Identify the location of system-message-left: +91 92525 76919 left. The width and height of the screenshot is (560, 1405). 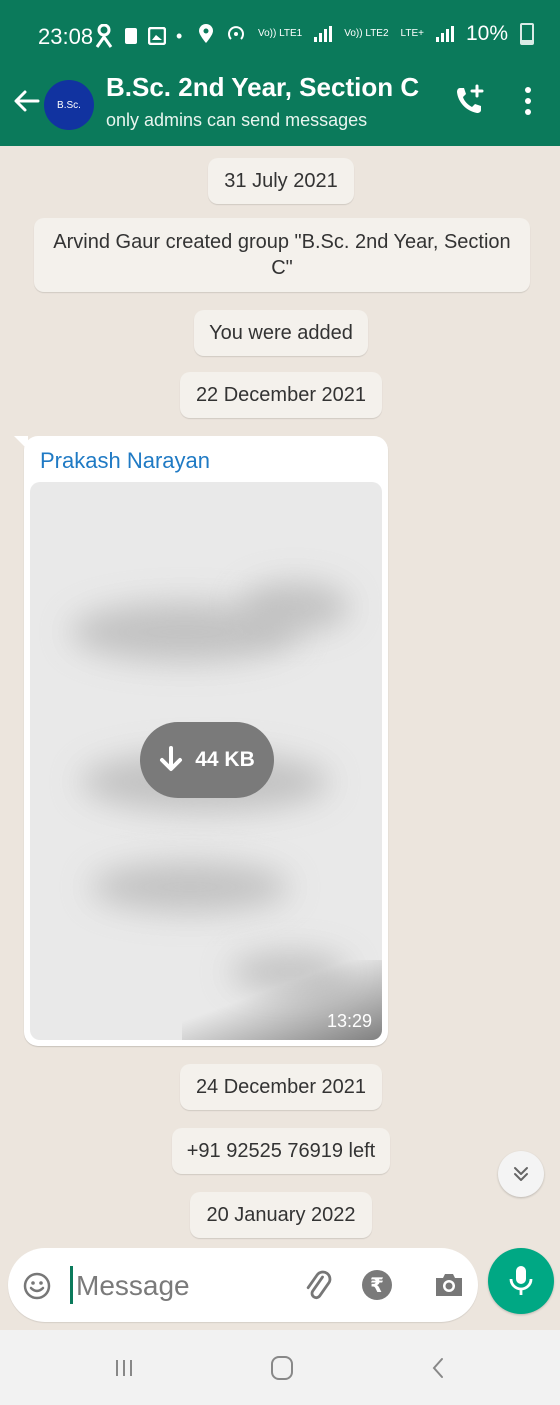
(281, 1151).